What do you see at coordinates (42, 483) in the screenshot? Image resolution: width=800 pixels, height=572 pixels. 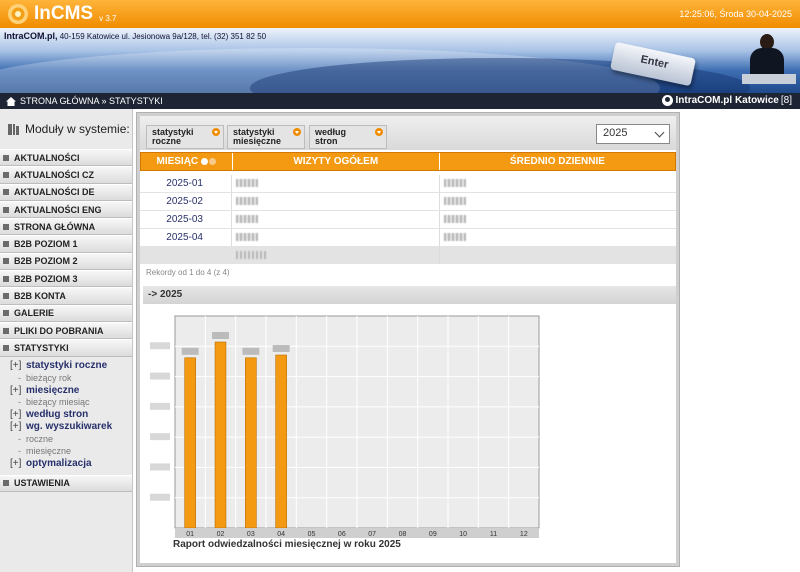 I see `sidebar-item-label: USTAWIENIA` at bounding box center [42, 483].